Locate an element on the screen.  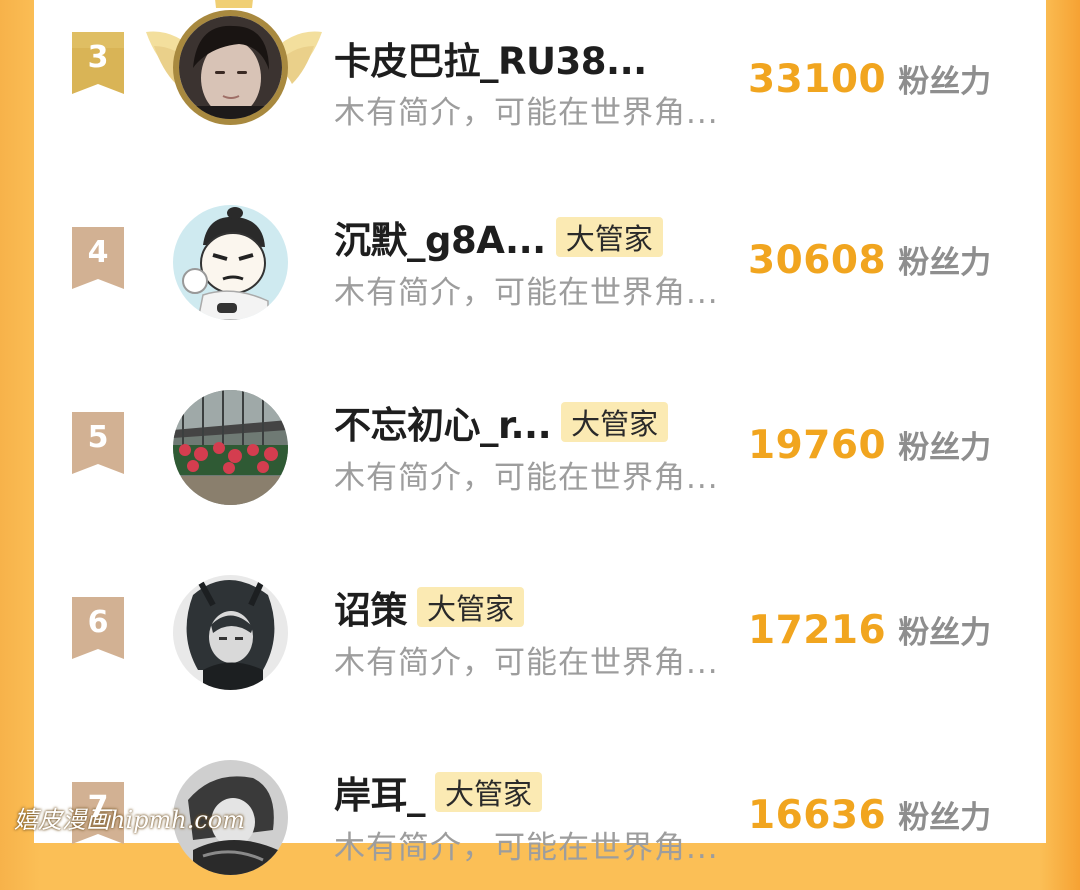
rank-badge: 5 is located at coordinates (98, 445).